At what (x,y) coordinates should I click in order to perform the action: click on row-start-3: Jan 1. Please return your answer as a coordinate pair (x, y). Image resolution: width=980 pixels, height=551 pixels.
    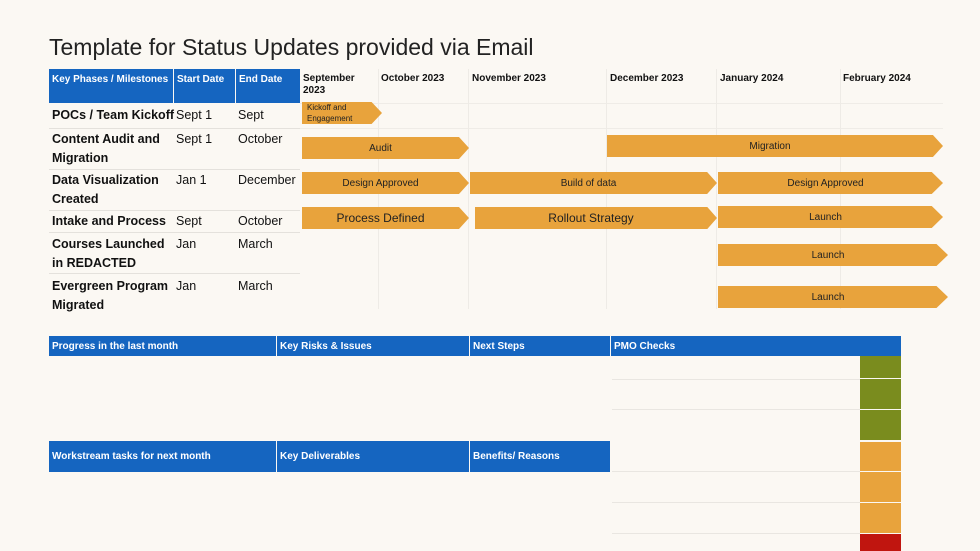
    Looking at the image, I should click on (191, 180).